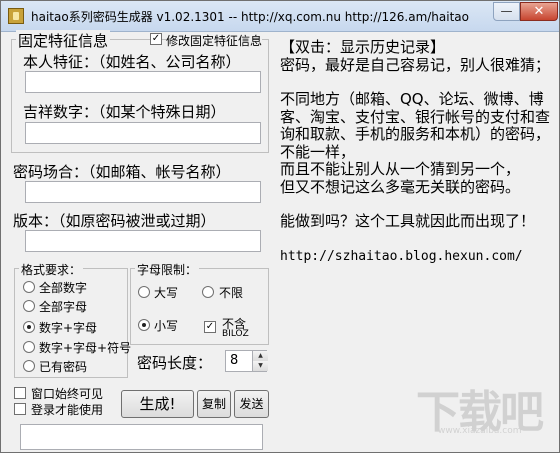 This screenshot has height=453, width=560. What do you see at coordinates (400, 169) in the screenshot?
I see `info-paragraph-3: 而且不能让别人从一个猜到另一个，` at bounding box center [400, 169].